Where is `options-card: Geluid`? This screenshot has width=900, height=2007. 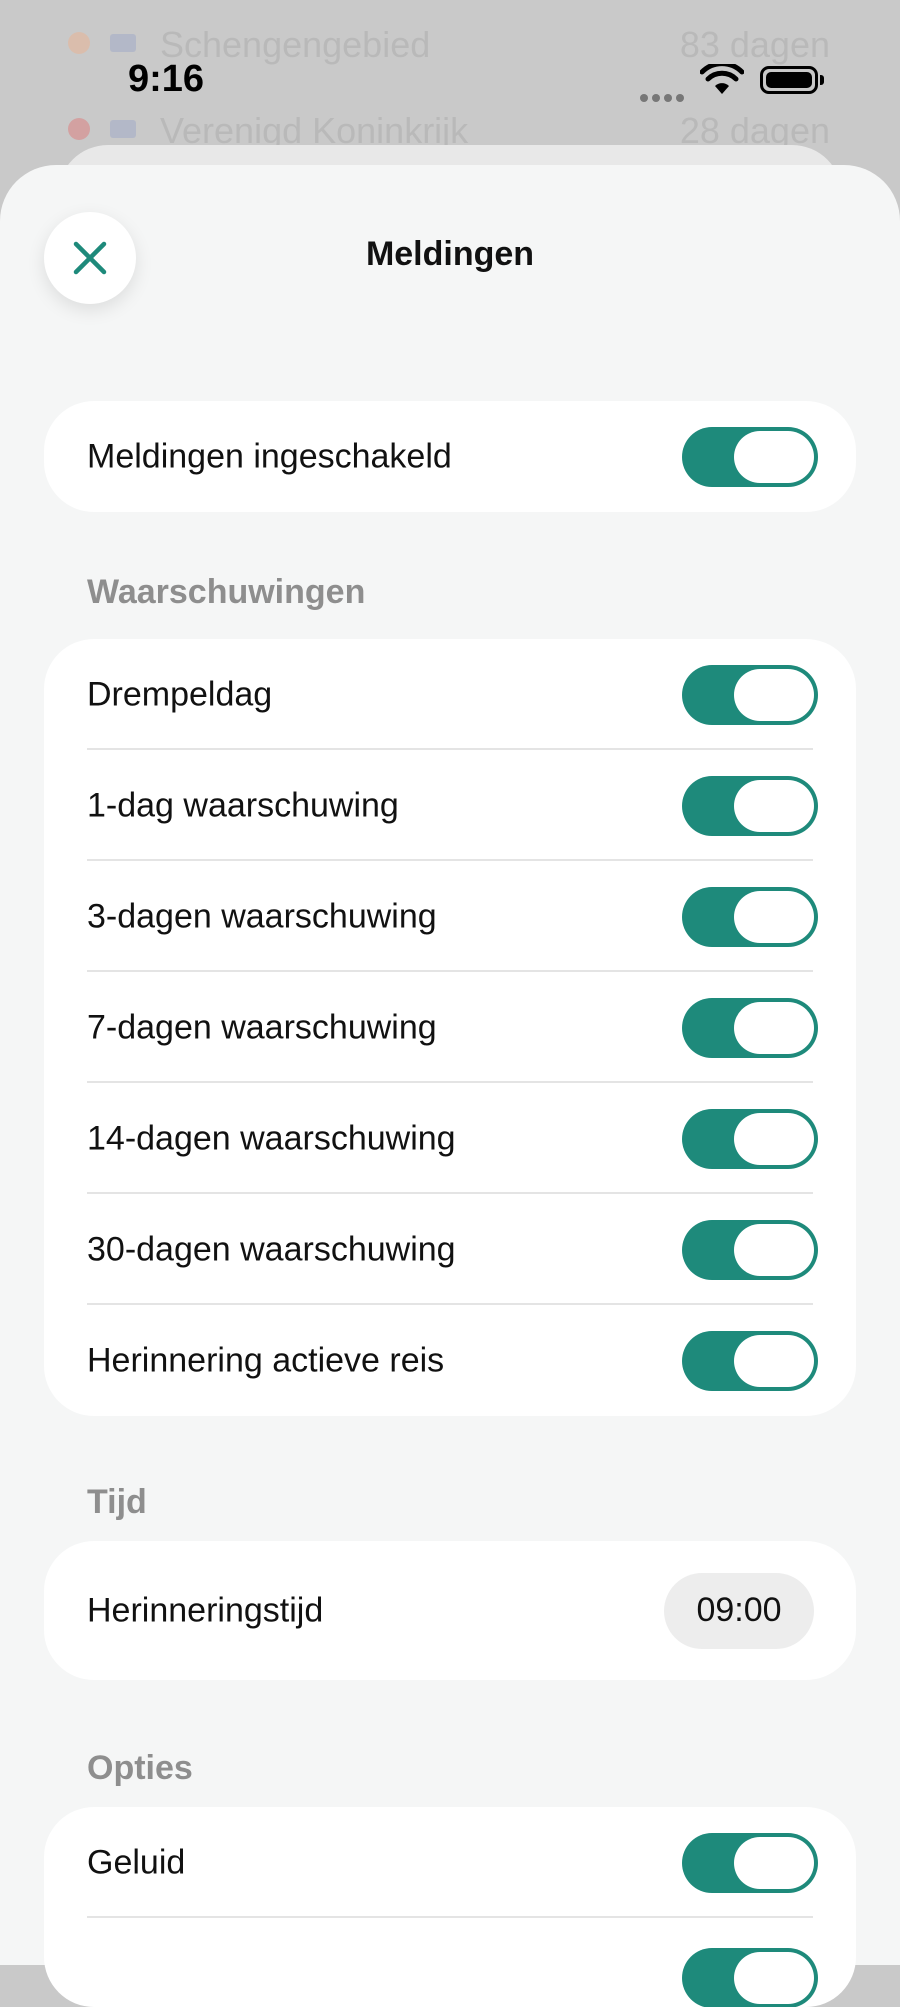
options-card: Geluid is located at coordinates (450, 1907).